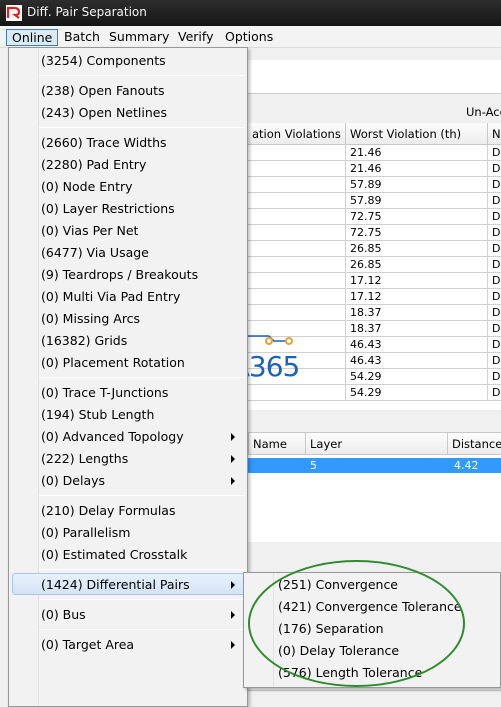  What do you see at coordinates (374, 465) in the screenshot?
I see `table-row-selected: 5 4.42` at bounding box center [374, 465].